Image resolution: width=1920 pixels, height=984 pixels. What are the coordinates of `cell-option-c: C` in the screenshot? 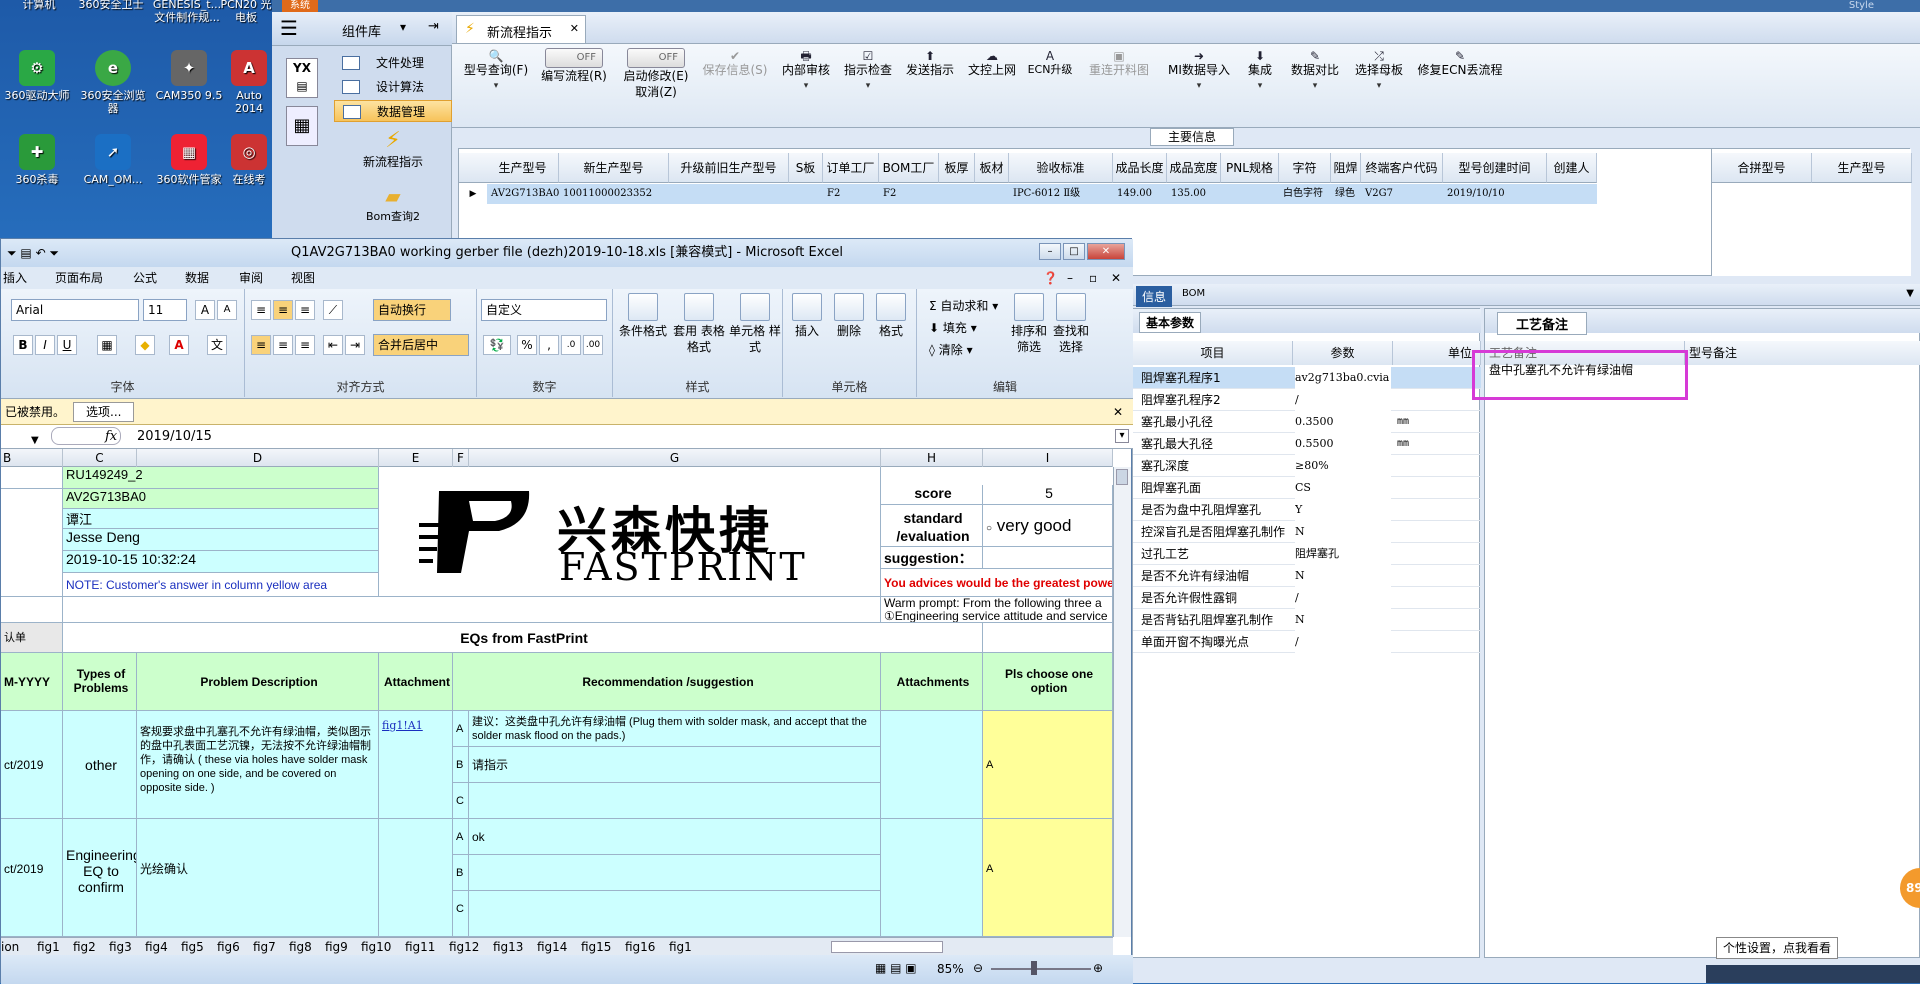 It's located at (461, 914).